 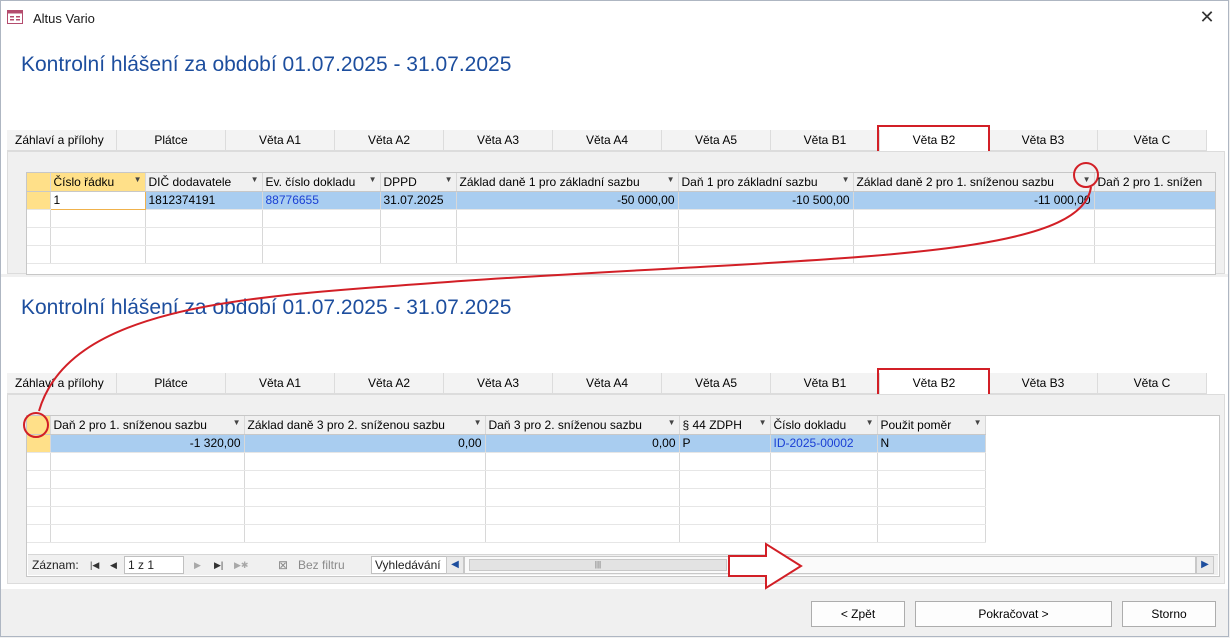 What do you see at coordinates (582, 425) in the screenshot?
I see `col-header-dan-3: Daň 3 pro 2. sníženou sazbu ▼` at bounding box center [582, 425].